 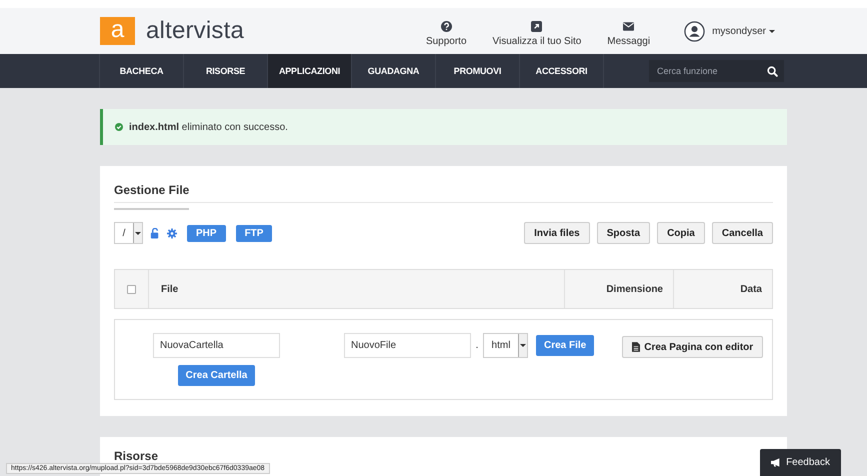 What do you see at coordinates (716, 71) in the screenshot?
I see `search-field: Cerca funzione` at bounding box center [716, 71].